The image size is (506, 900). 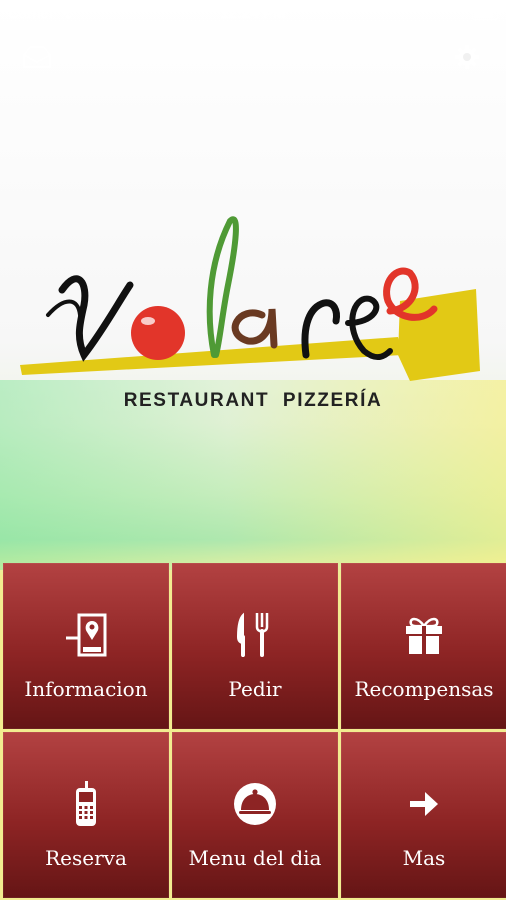 What do you see at coordinates (424, 858) in the screenshot?
I see `tile-label: Mas` at bounding box center [424, 858].